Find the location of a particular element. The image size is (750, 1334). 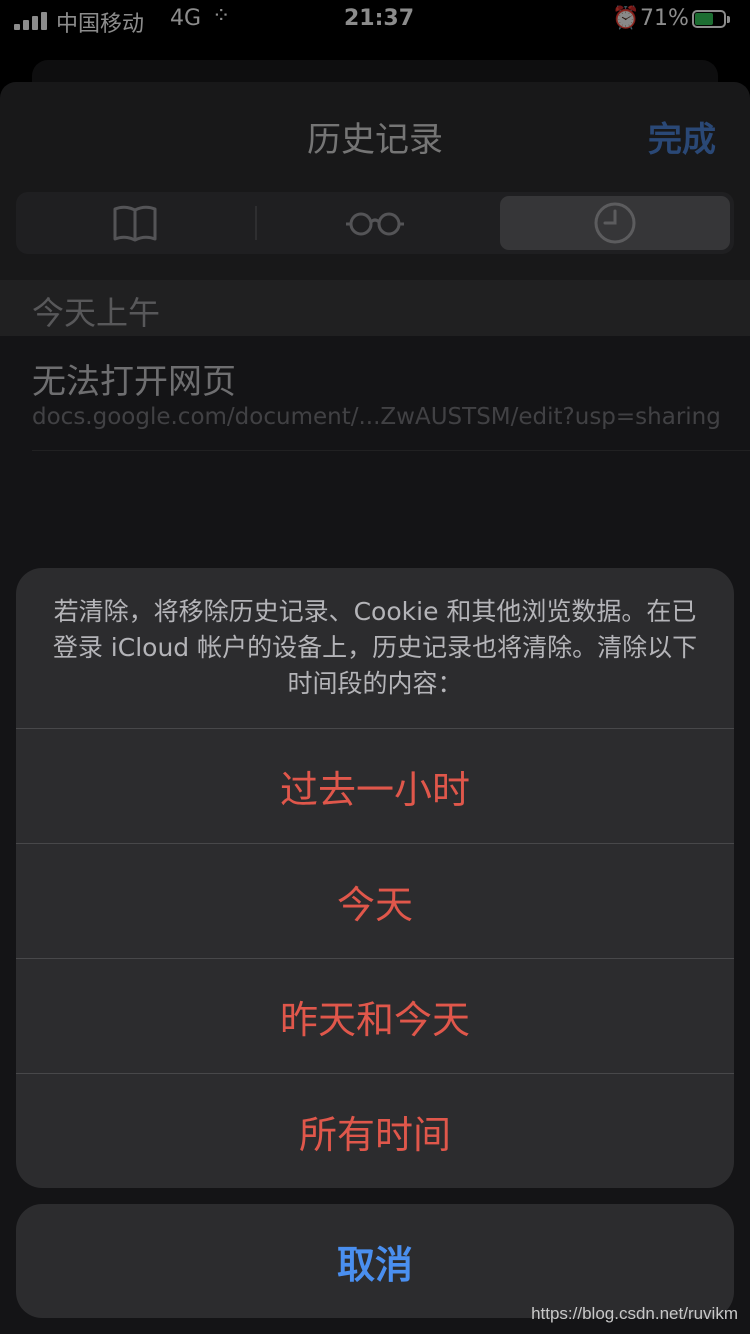

clear-all-time-button: 所有时间 is located at coordinates (375, 1130).